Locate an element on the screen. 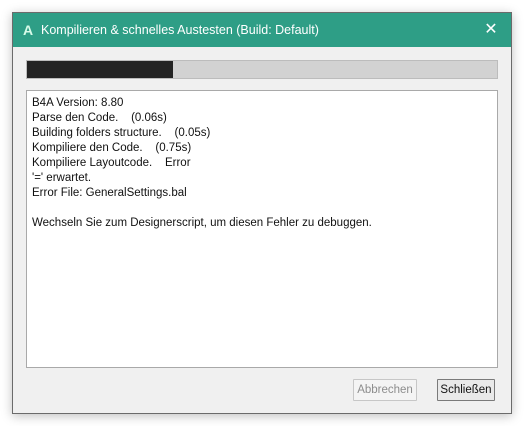 Image resolution: width=525 pixels, height=426 pixels. log-line: Kompiliere den Code. (0.75s) is located at coordinates (112, 148).